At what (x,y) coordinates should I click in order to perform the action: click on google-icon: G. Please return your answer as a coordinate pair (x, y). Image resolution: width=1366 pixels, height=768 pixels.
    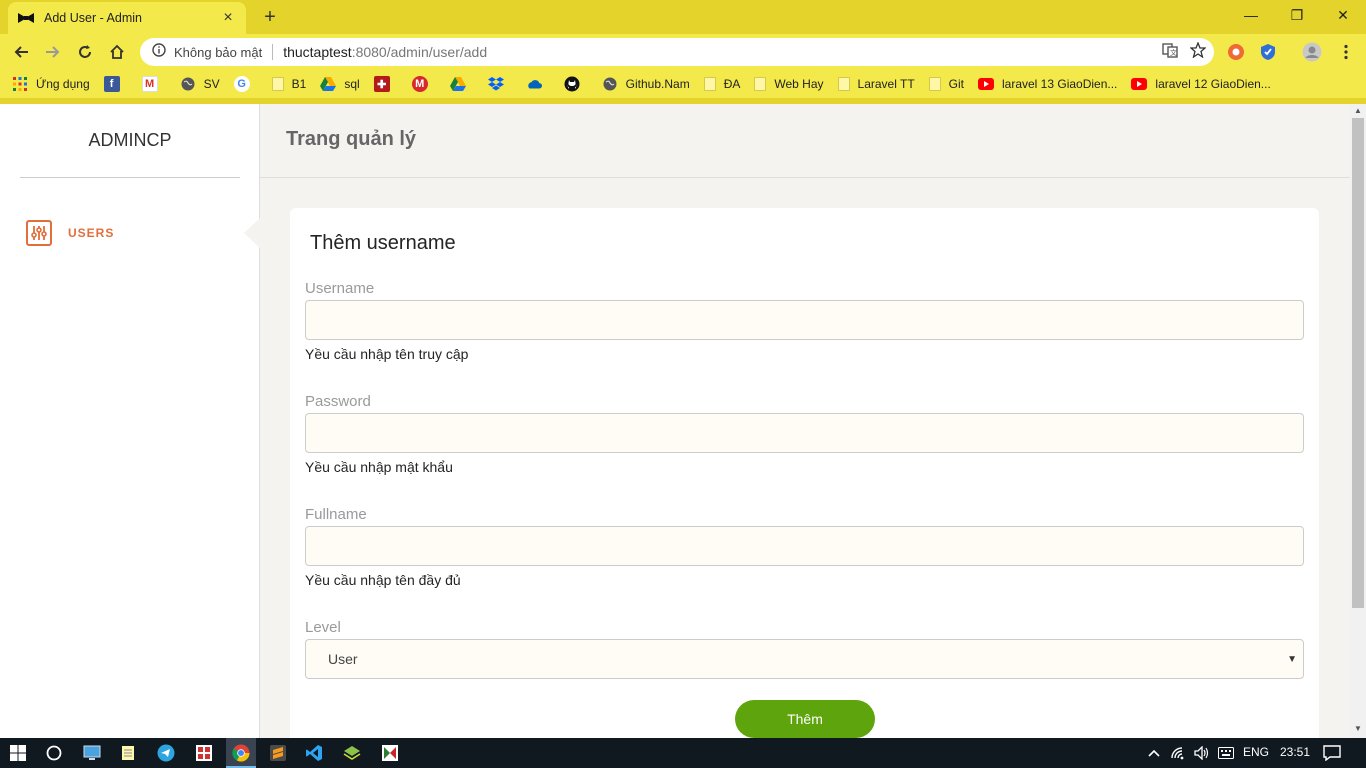
    Looking at the image, I should click on (241, 84).